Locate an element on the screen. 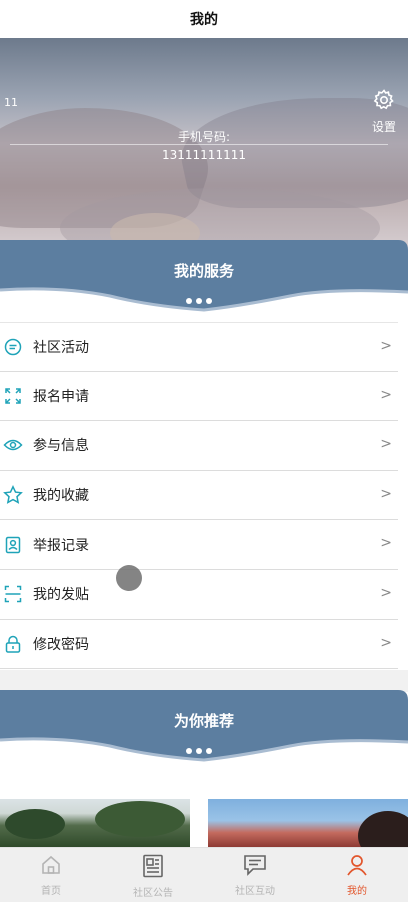 Image resolution: width=408 pixels, height=908 pixels. person-icon is located at coordinates (357, 867).